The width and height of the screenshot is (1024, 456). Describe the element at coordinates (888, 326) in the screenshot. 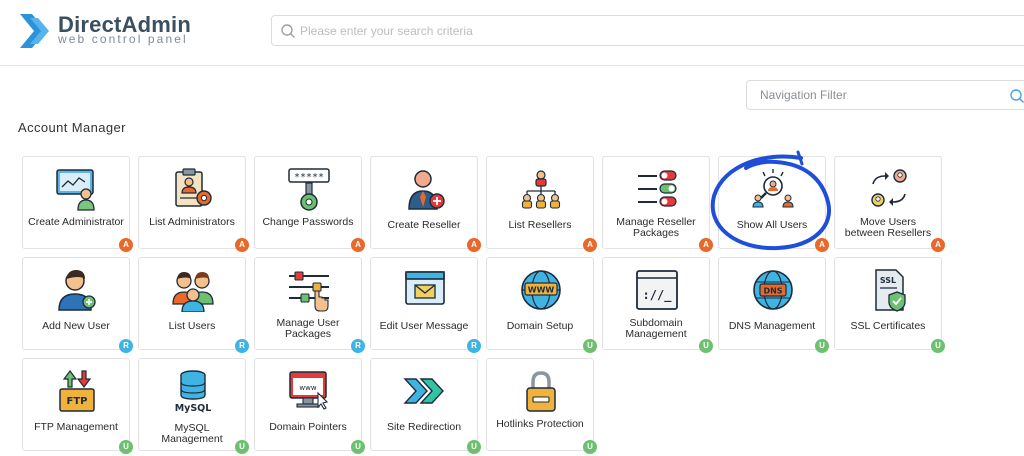

I see `card-label: SSL Certificates` at that location.